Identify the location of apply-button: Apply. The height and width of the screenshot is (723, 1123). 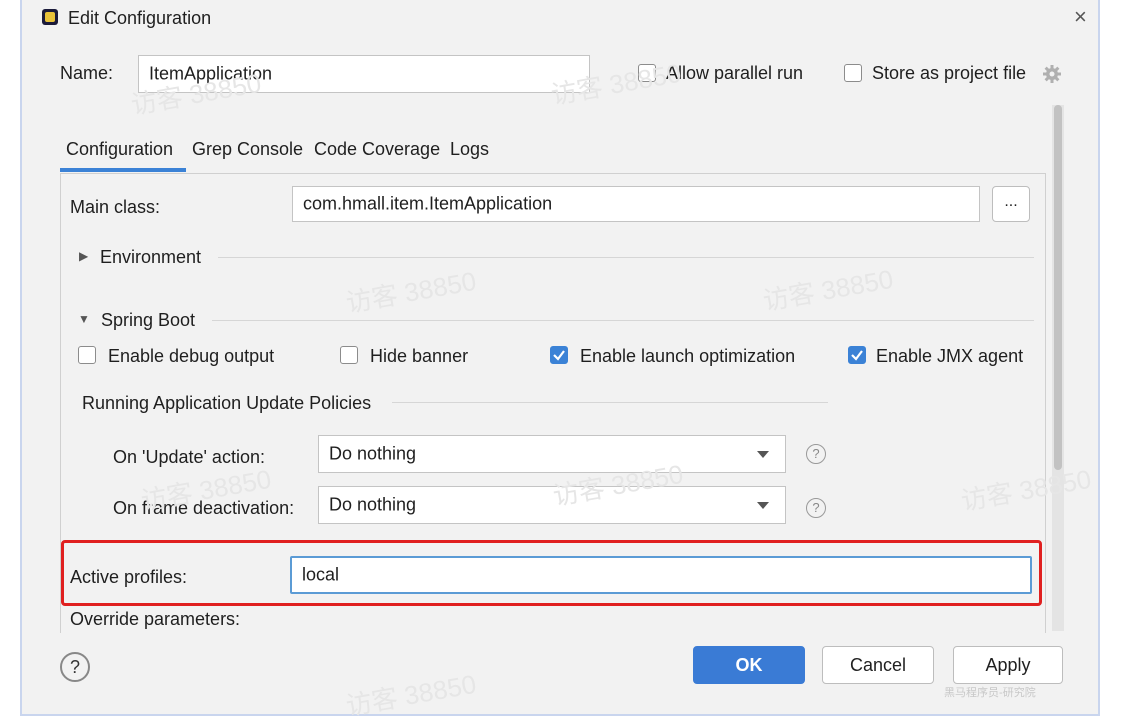
(1008, 665).